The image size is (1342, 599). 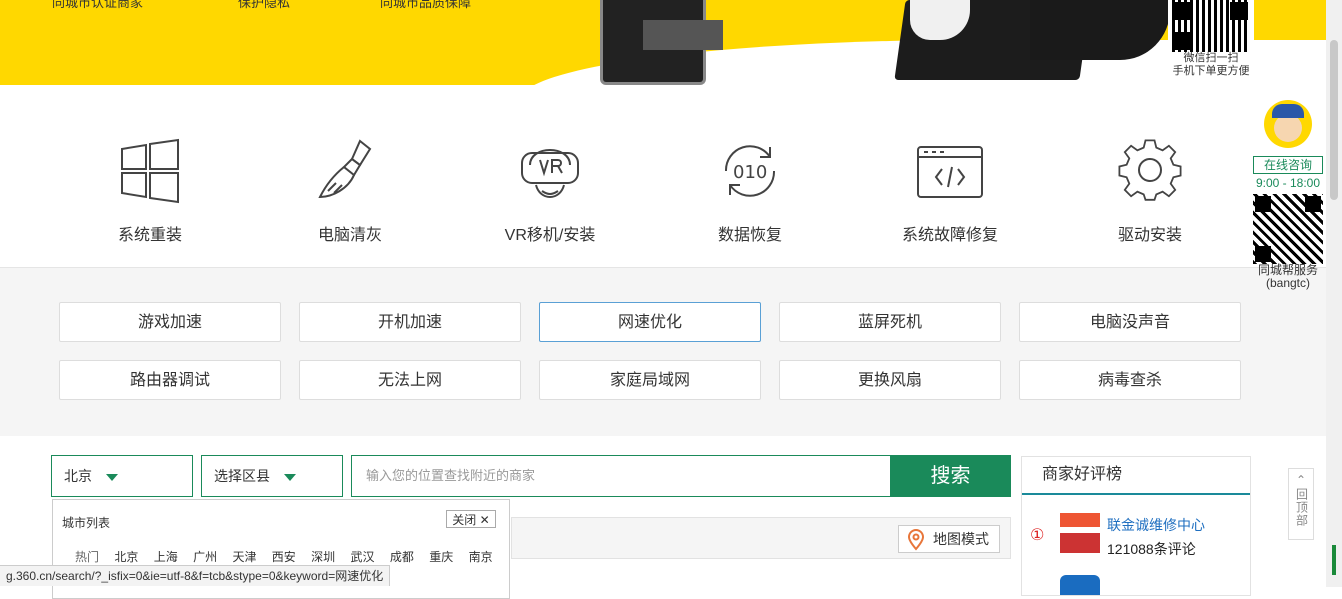 I want to click on review-count: 121088条评论, so click(x=1151, y=549).